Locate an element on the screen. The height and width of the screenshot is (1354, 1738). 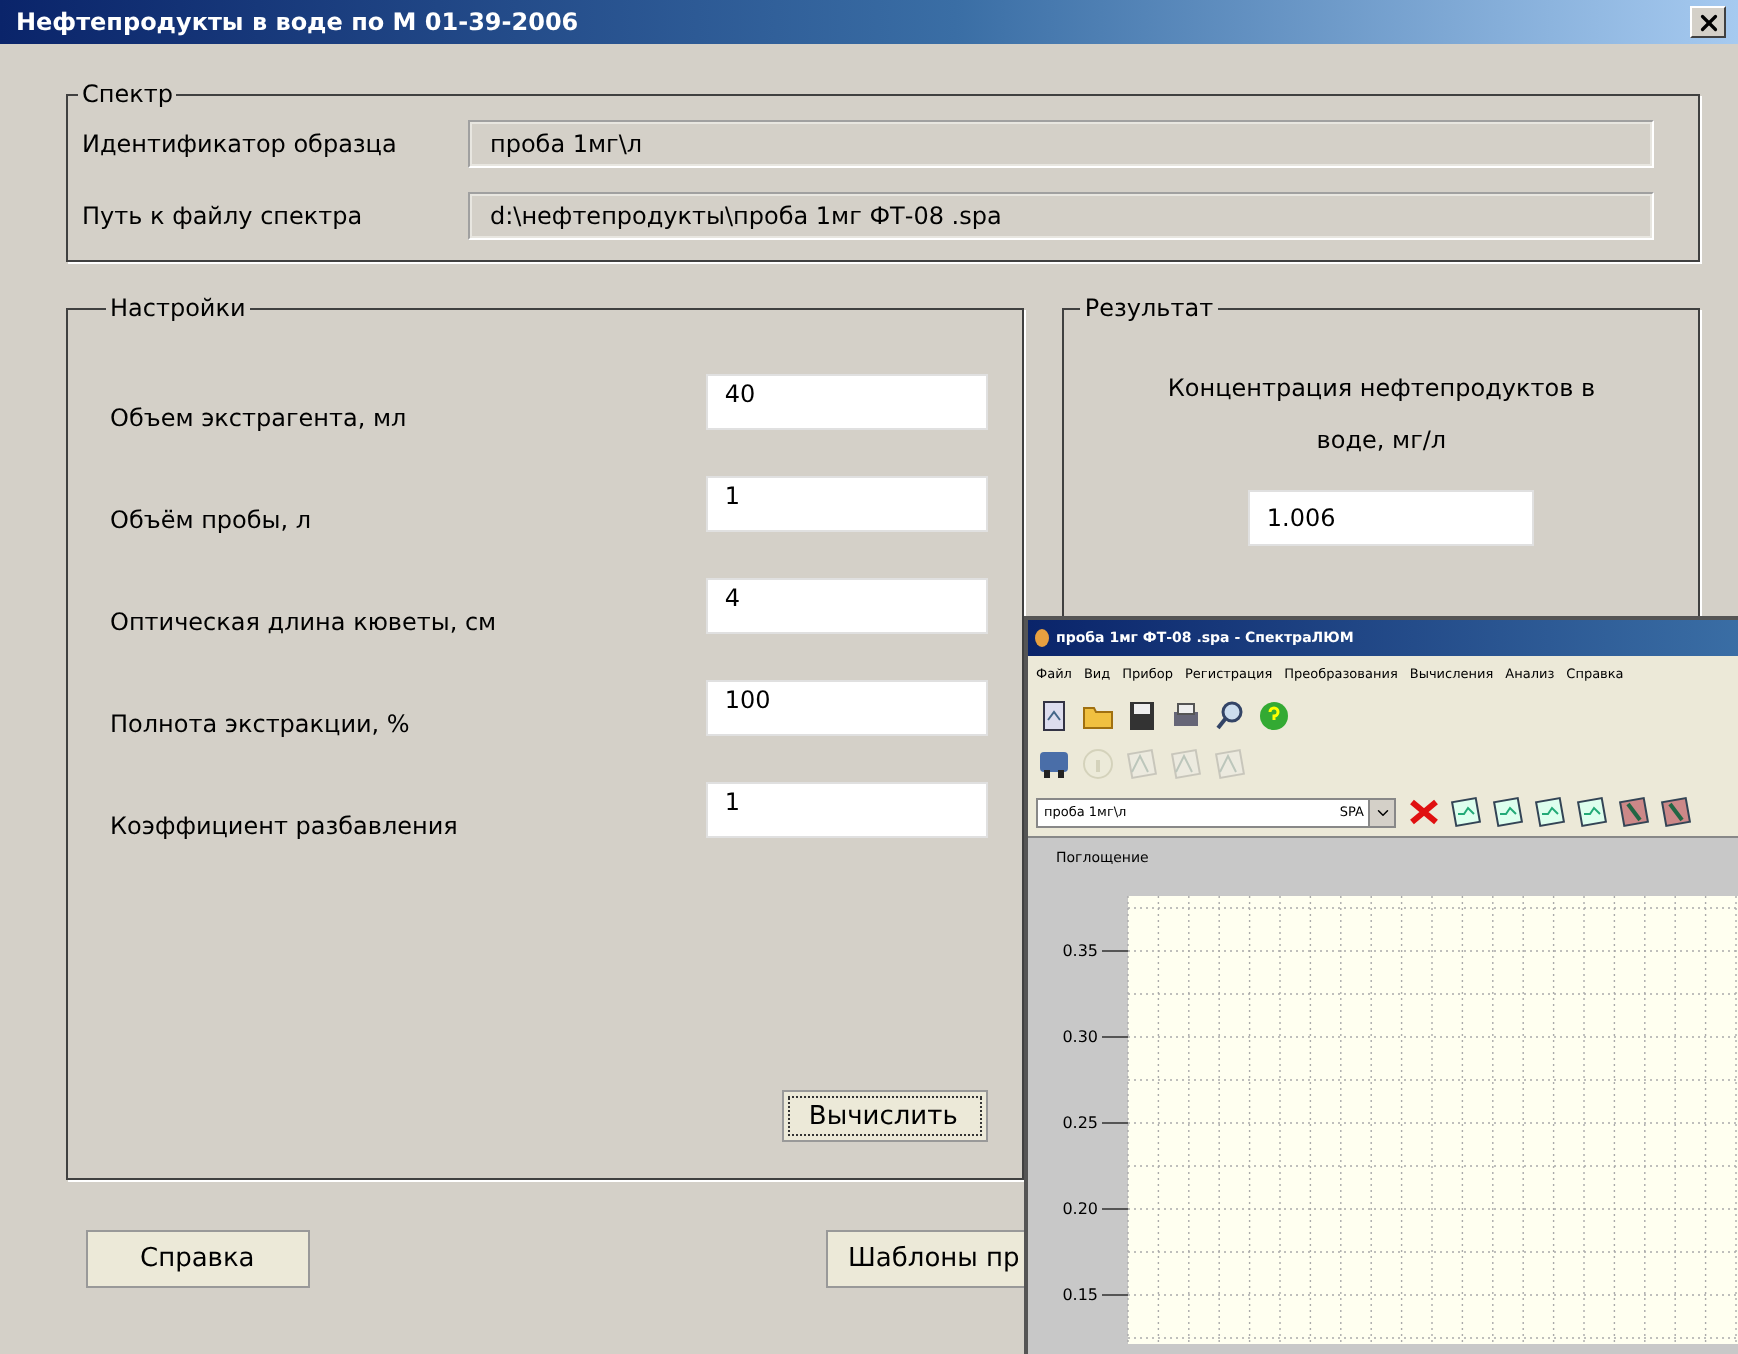
info-icon is located at coordinates (1098, 764).